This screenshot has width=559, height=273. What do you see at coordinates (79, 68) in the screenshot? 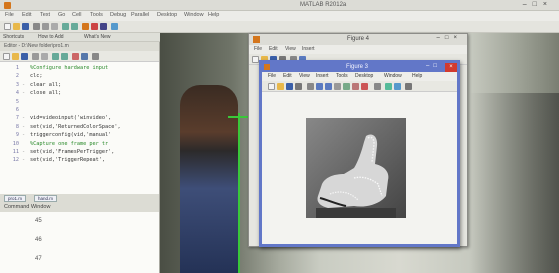
I see `code-line: 1 %Configure hardware input` at bounding box center [79, 68].